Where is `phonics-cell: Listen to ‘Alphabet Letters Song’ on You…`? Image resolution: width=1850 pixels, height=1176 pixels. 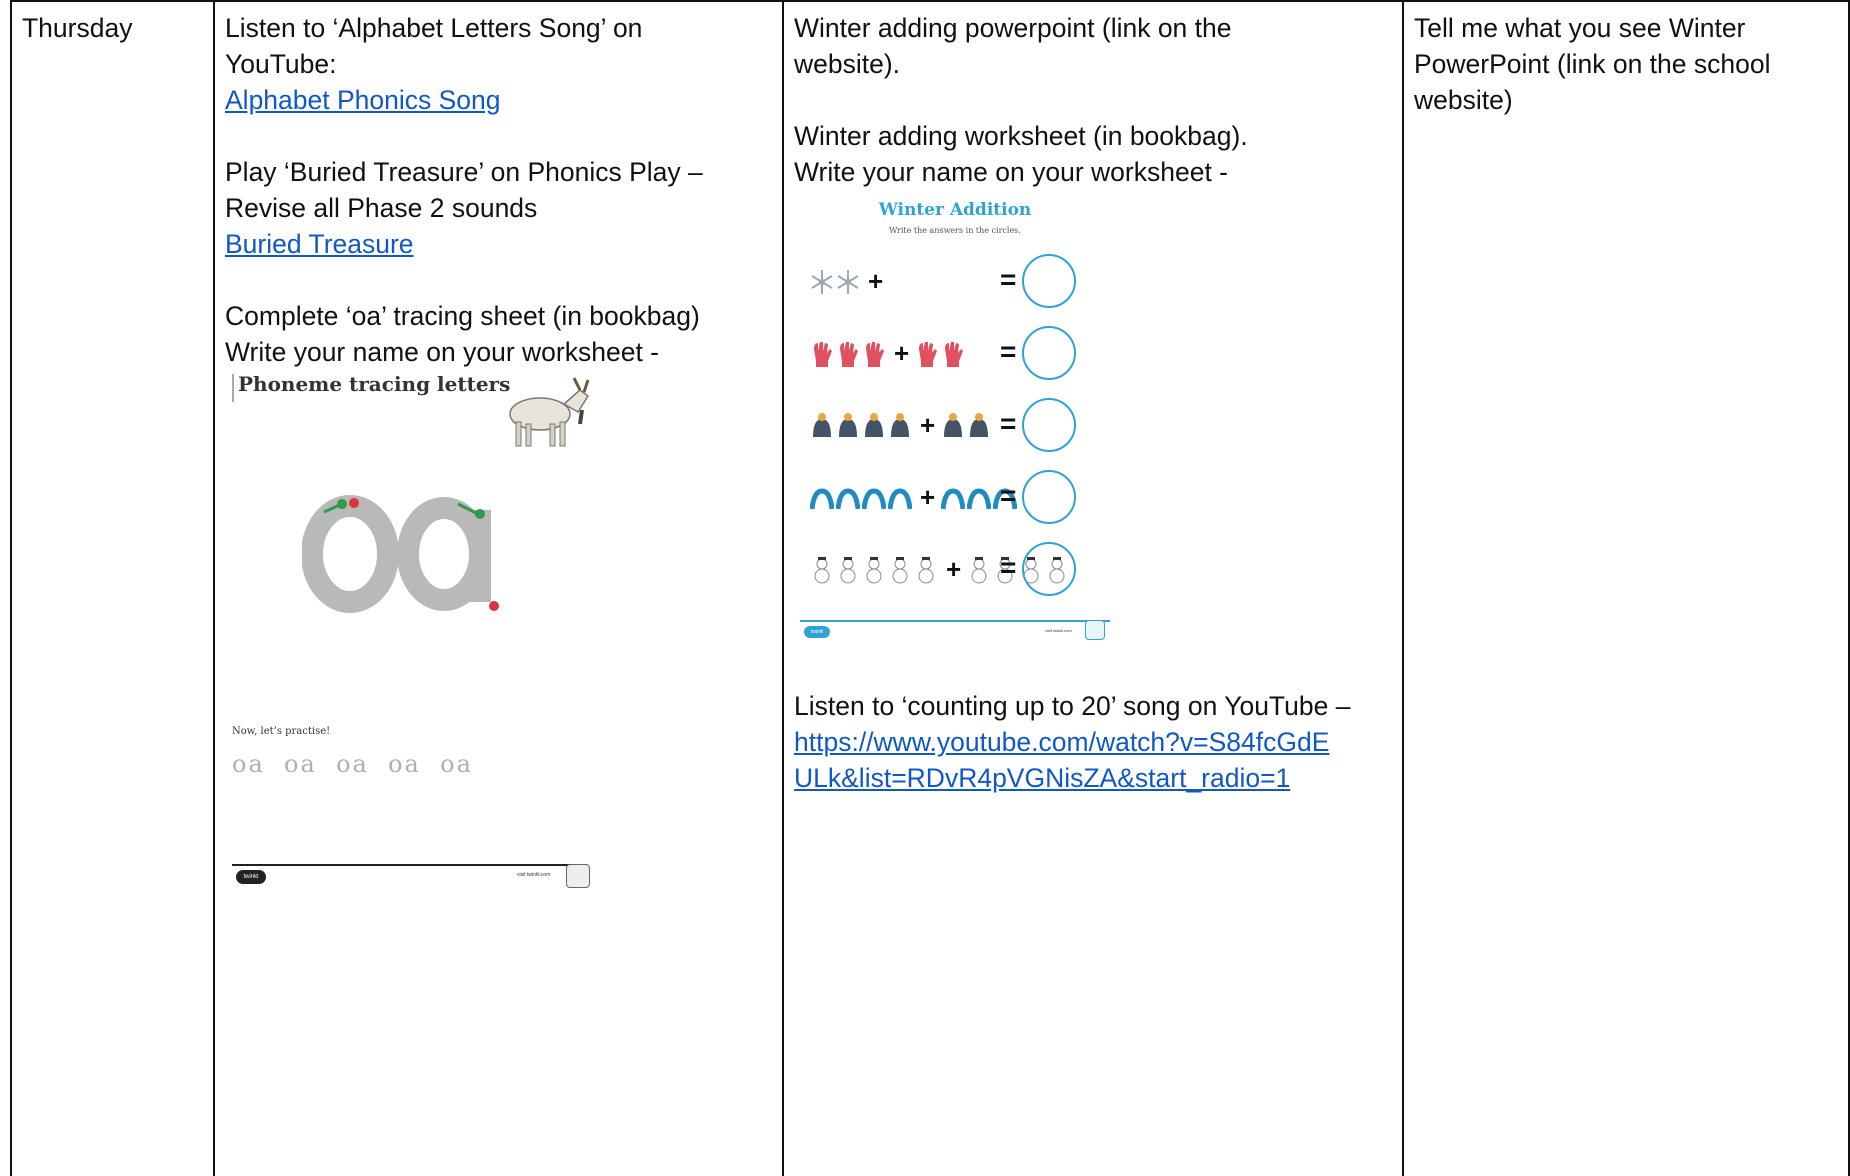 phonics-cell: Listen to ‘Alphabet Letters Song’ on You… is located at coordinates (500, 190).